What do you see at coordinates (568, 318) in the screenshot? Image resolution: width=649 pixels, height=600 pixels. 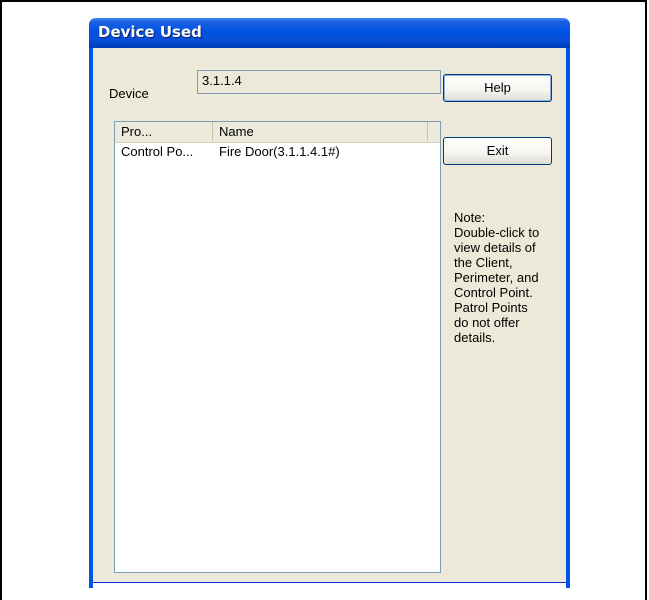 I see `window-border-right` at bounding box center [568, 318].